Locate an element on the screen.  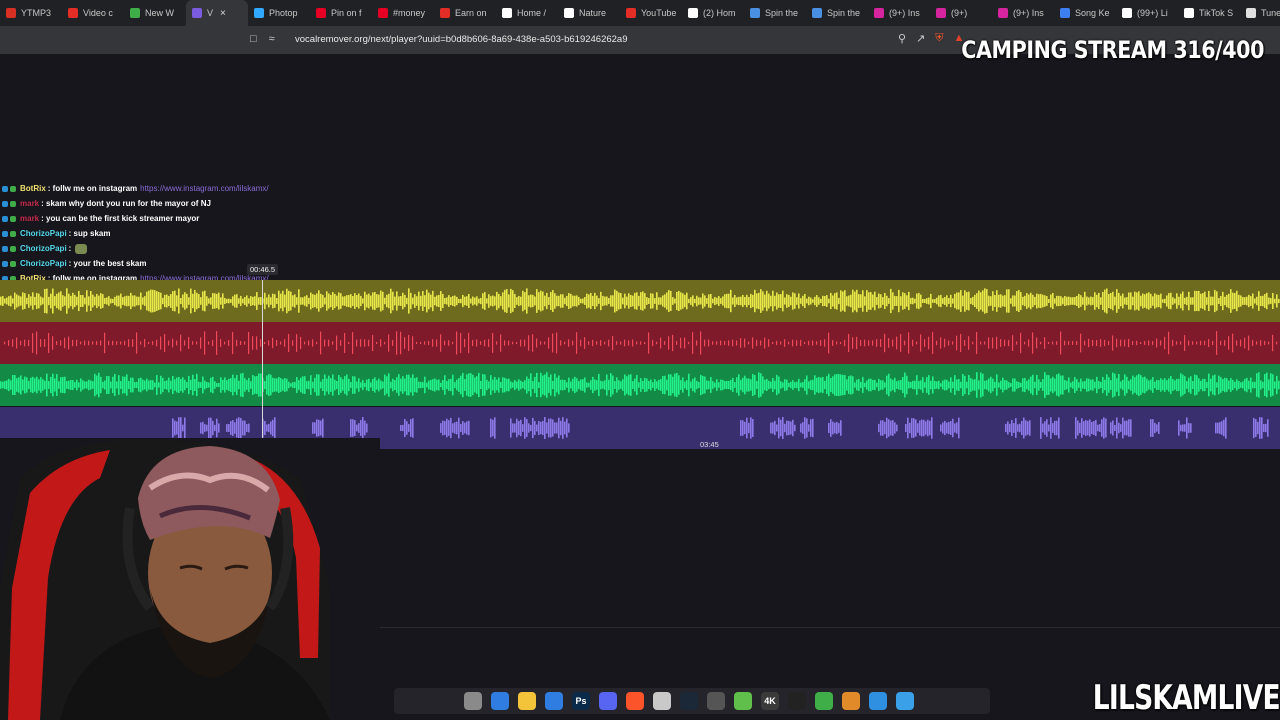
browser-tab: Song Ke is located at coordinates (1085, 13).